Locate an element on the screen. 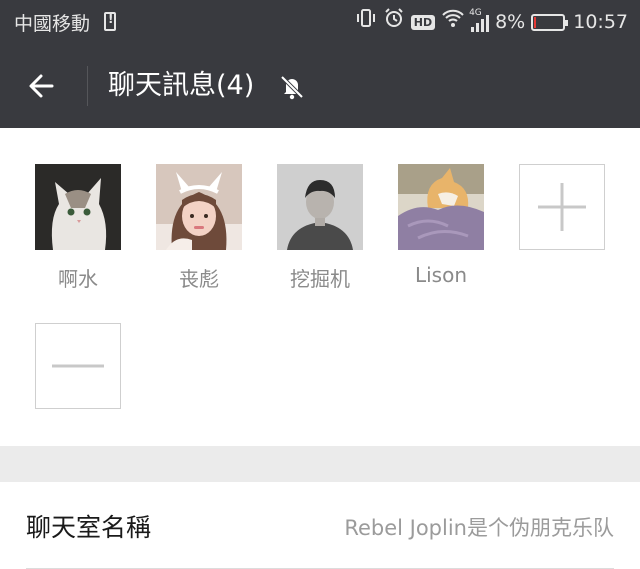  member-item: 丧彪 is located at coordinates (199, 228).